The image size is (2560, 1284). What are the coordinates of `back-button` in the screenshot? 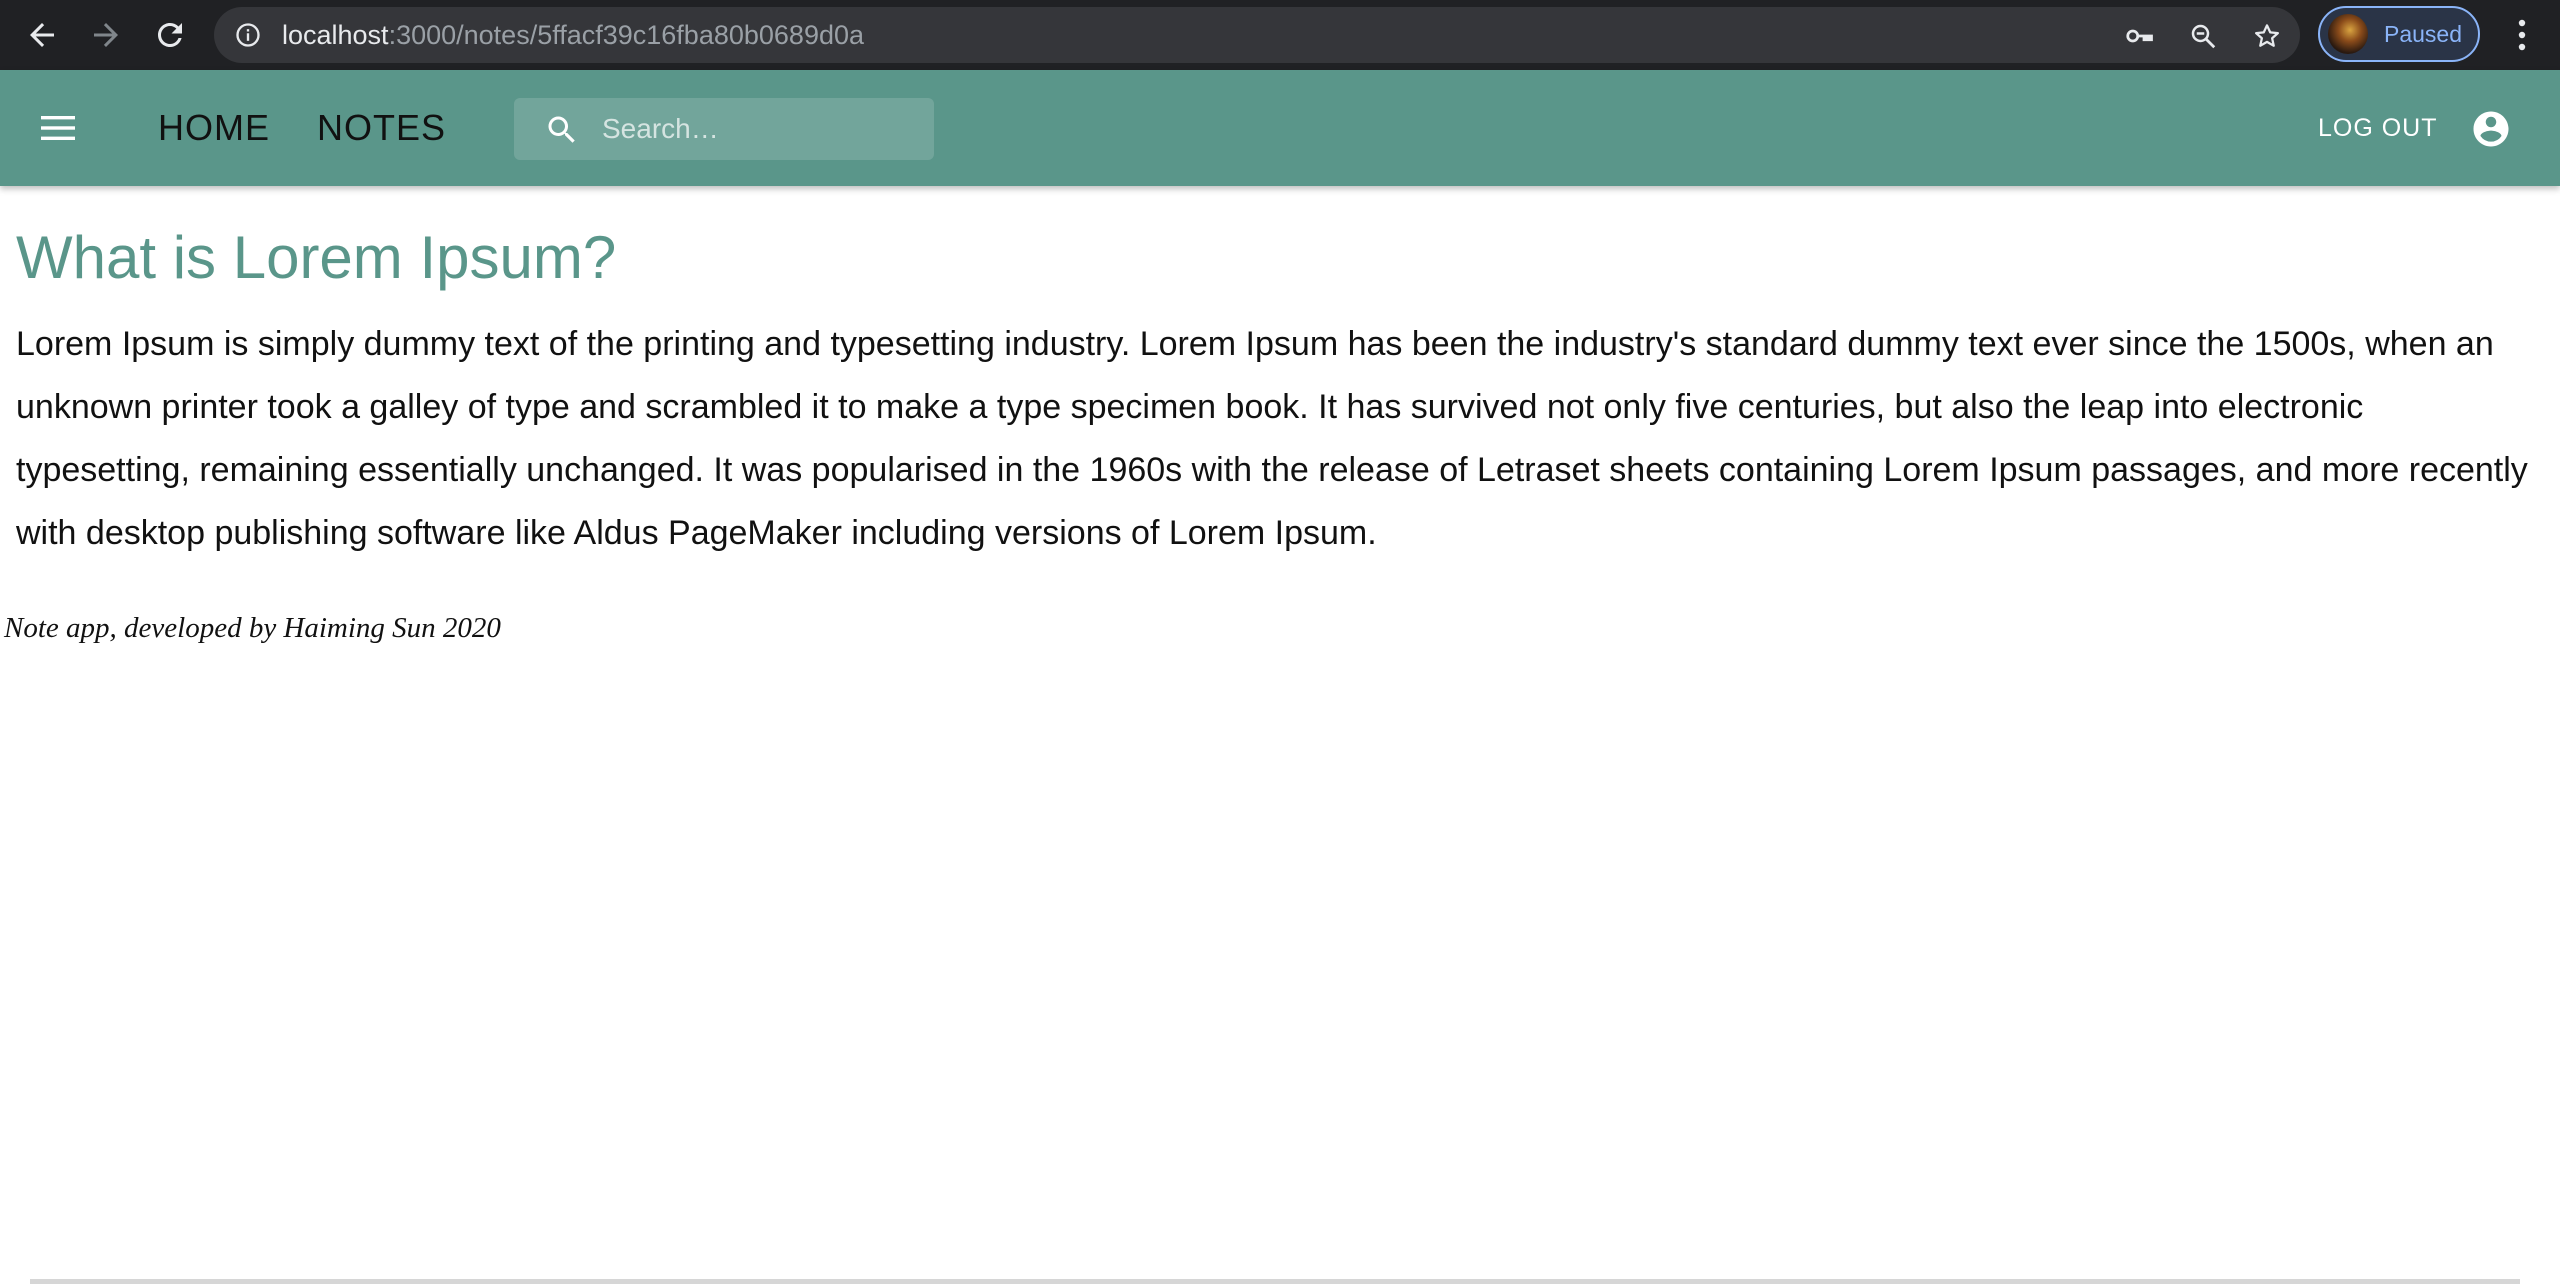 It's located at (42, 35).